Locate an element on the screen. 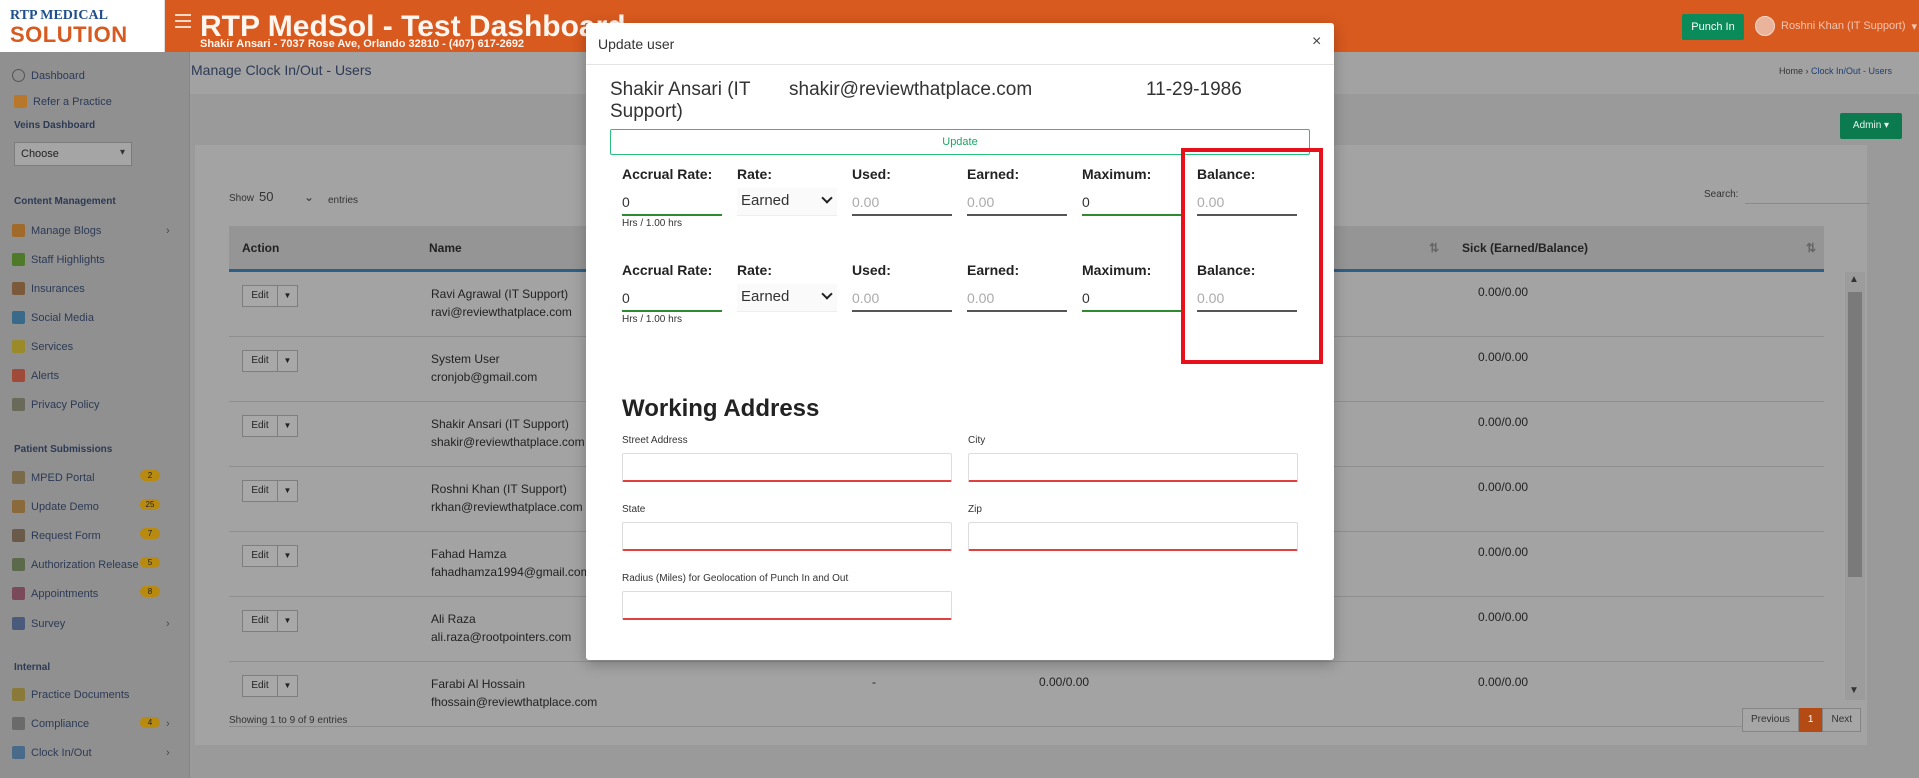 Image resolution: width=1919 pixels, height=778 pixels. state-input is located at coordinates (787, 536).